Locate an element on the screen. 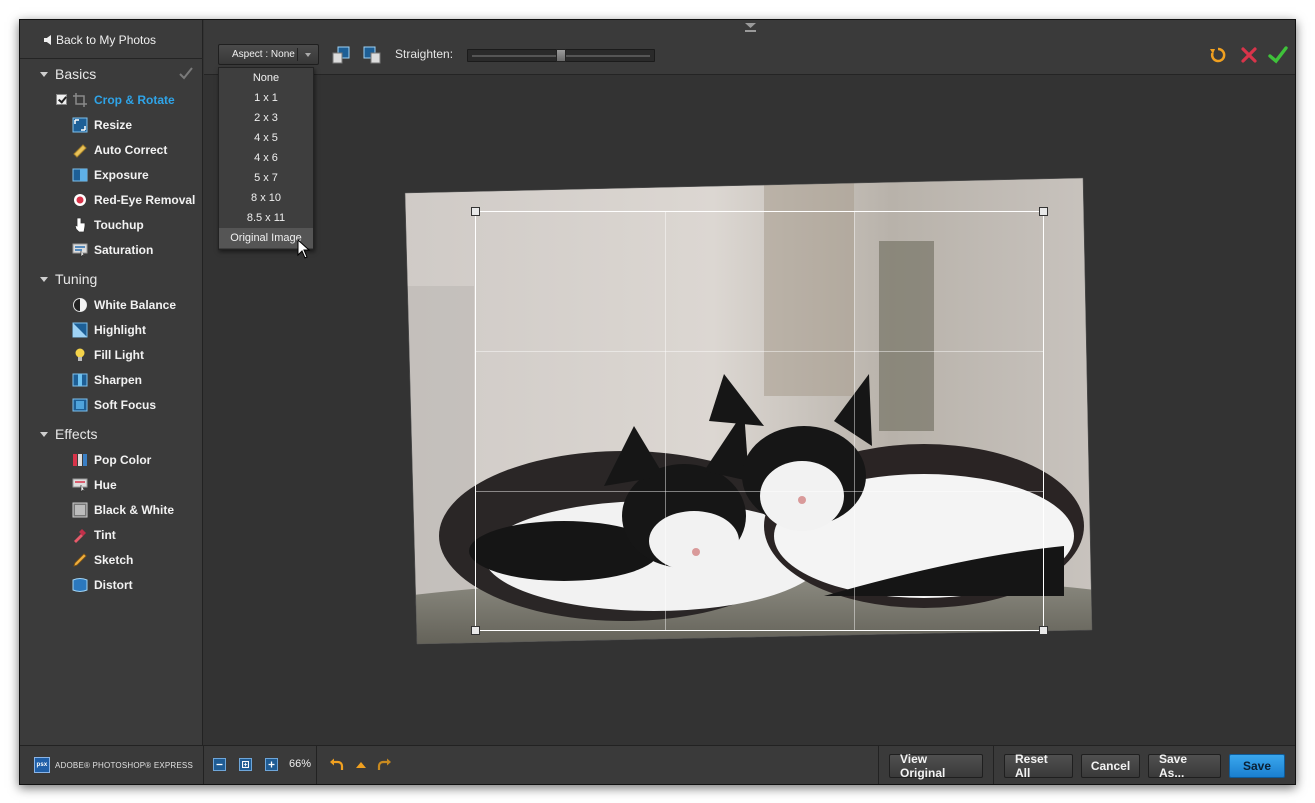 The height and width of the screenshot is (803, 1315). aspect-option-5x7: 5 x 7 is located at coordinates (266, 178).